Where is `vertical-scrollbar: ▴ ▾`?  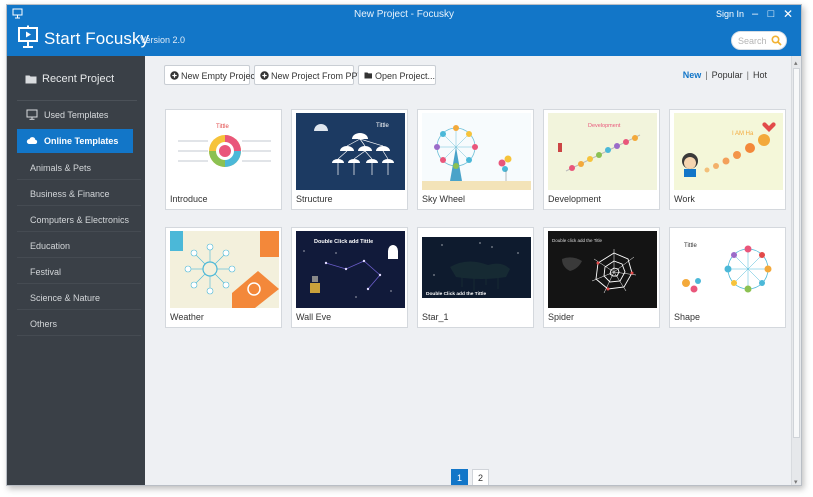
vertical-scrollbar: ▴ ▾ is located at coordinates (796, 270).